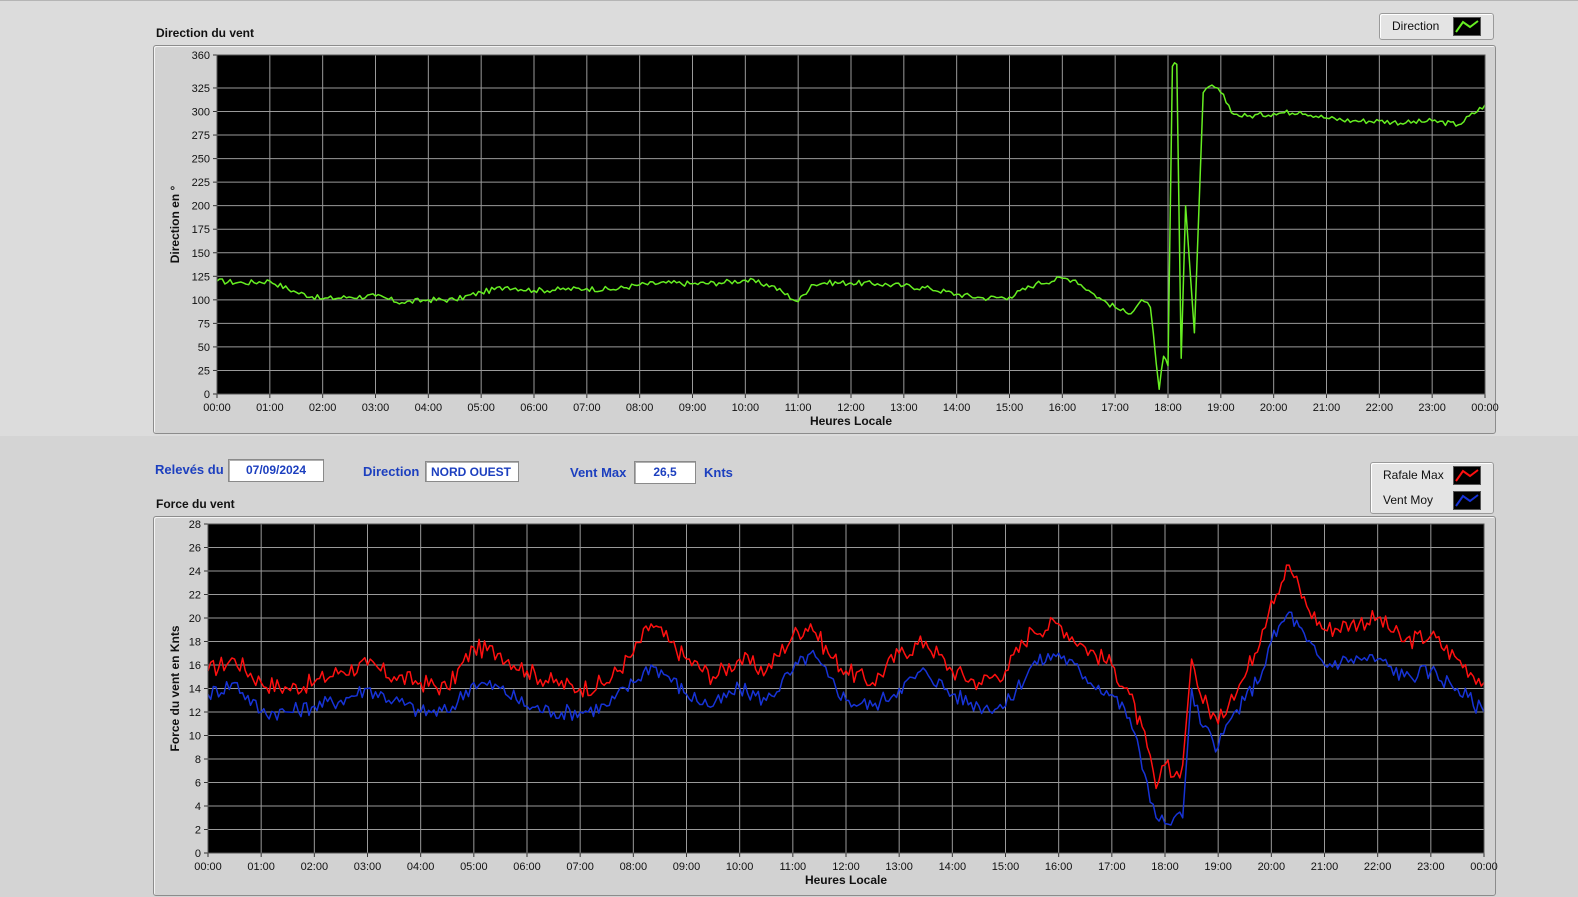 This screenshot has width=1578, height=897. Describe the element at coordinates (175, 225) in the screenshot. I see `y-axis-title: Direction en °` at that location.